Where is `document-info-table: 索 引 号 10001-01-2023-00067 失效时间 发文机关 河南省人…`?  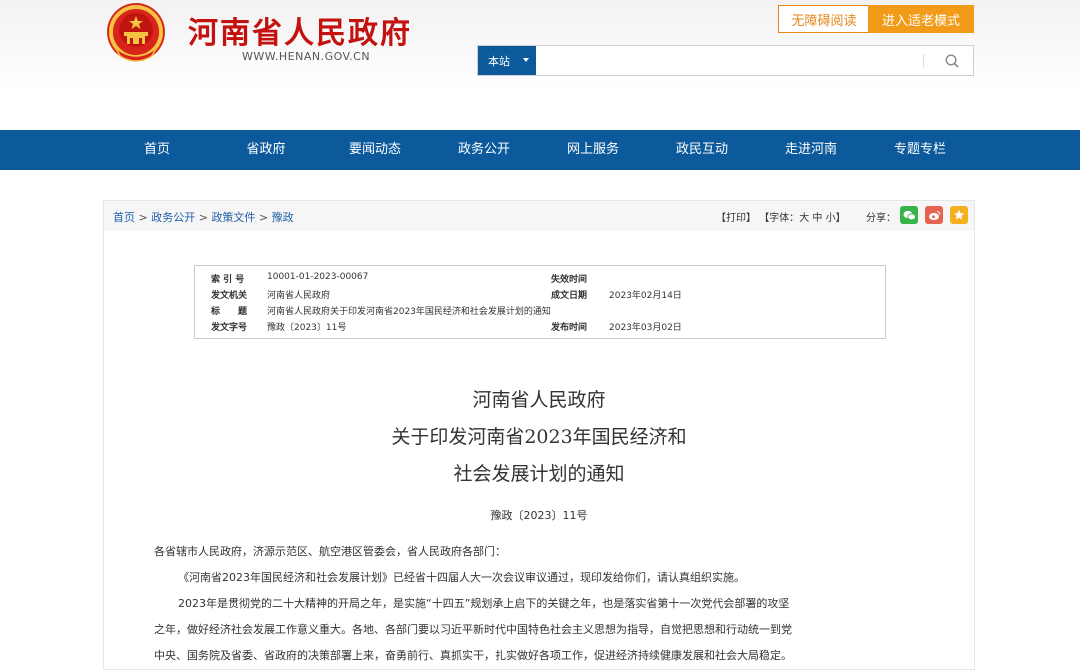 document-info-table: 索 引 号 10001-01-2023-00067 失效时间 发文机关 河南省人… is located at coordinates (540, 302).